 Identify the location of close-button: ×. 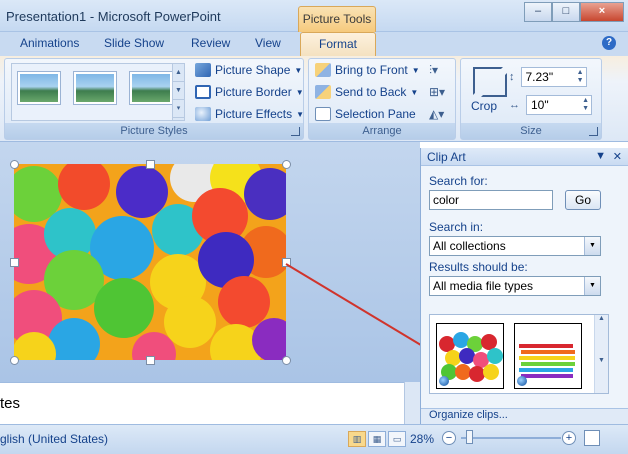
(602, 12).